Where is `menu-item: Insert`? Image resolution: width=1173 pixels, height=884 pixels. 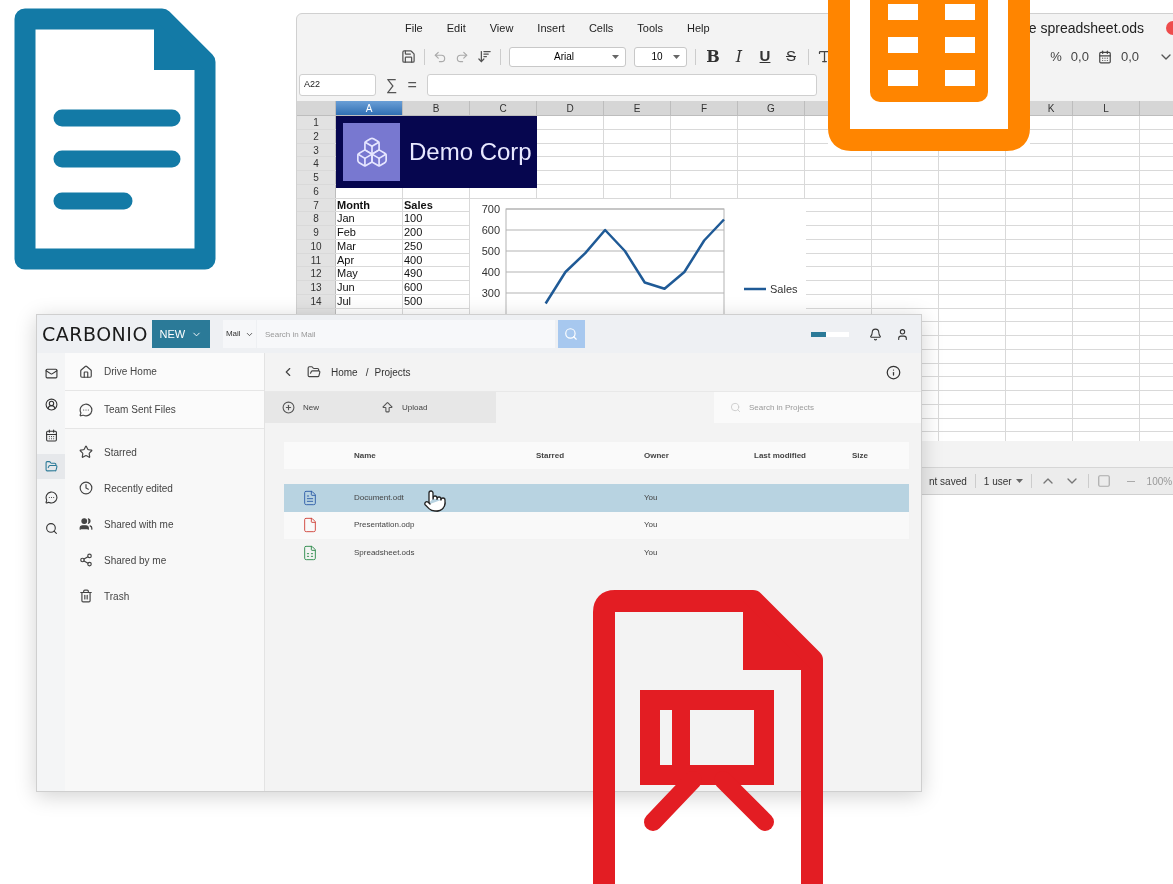 menu-item: Insert is located at coordinates (551, 28).